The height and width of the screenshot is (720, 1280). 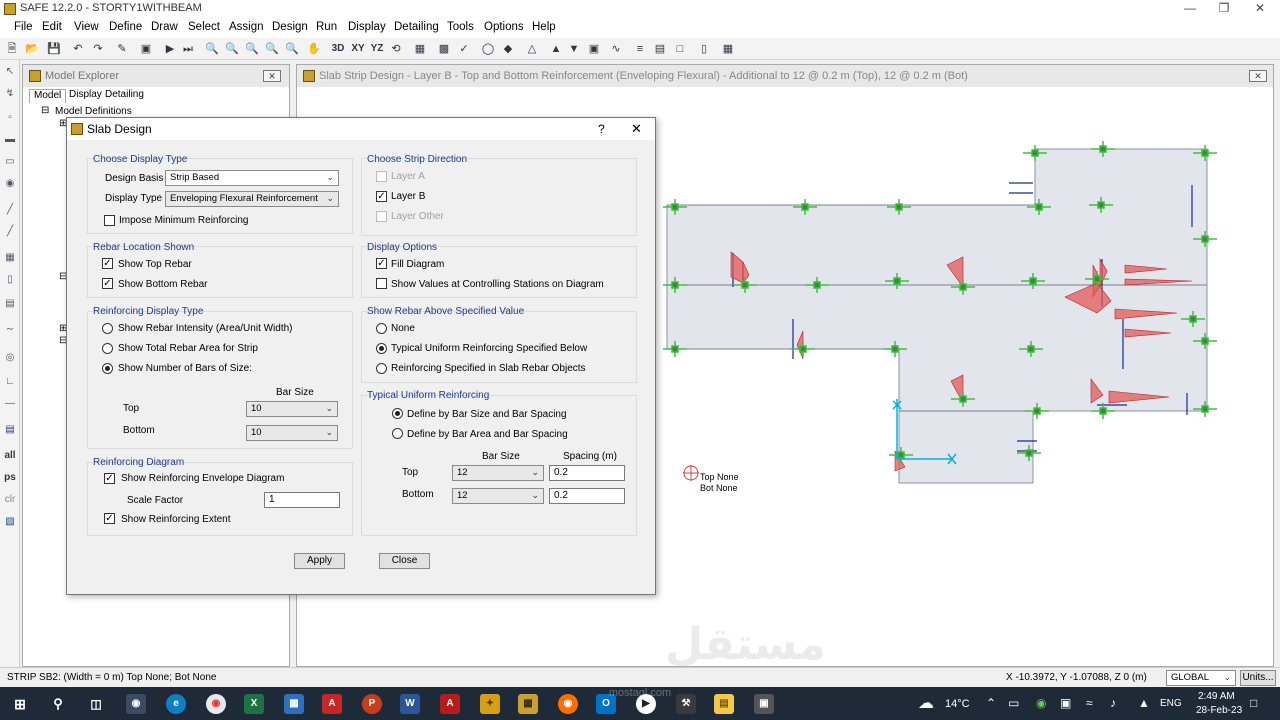 What do you see at coordinates (332, 704) in the screenshot?
I see `acrobat-icon: A` at bounding box center [332, 704].